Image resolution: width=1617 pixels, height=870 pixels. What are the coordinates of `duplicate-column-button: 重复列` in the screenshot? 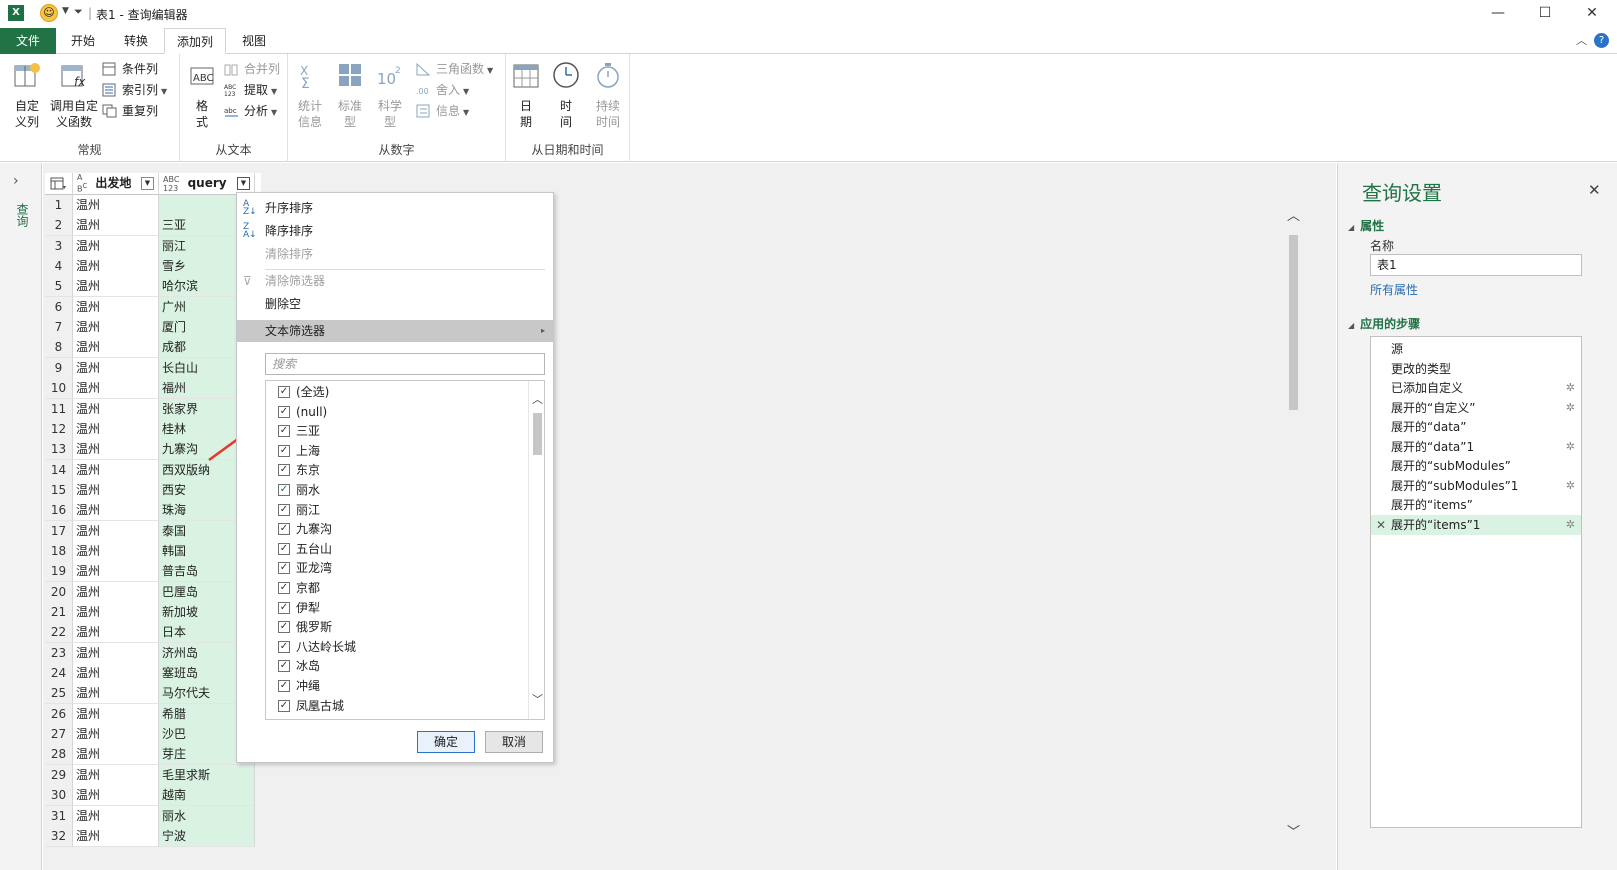 It's located at (130, 111).